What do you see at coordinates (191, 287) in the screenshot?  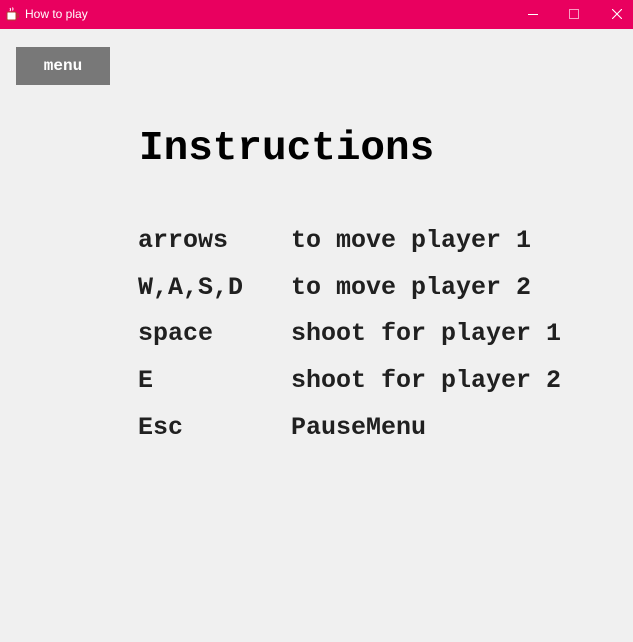 I see `instruction-key: W,A,S,D` at bounding box center [191, 287].